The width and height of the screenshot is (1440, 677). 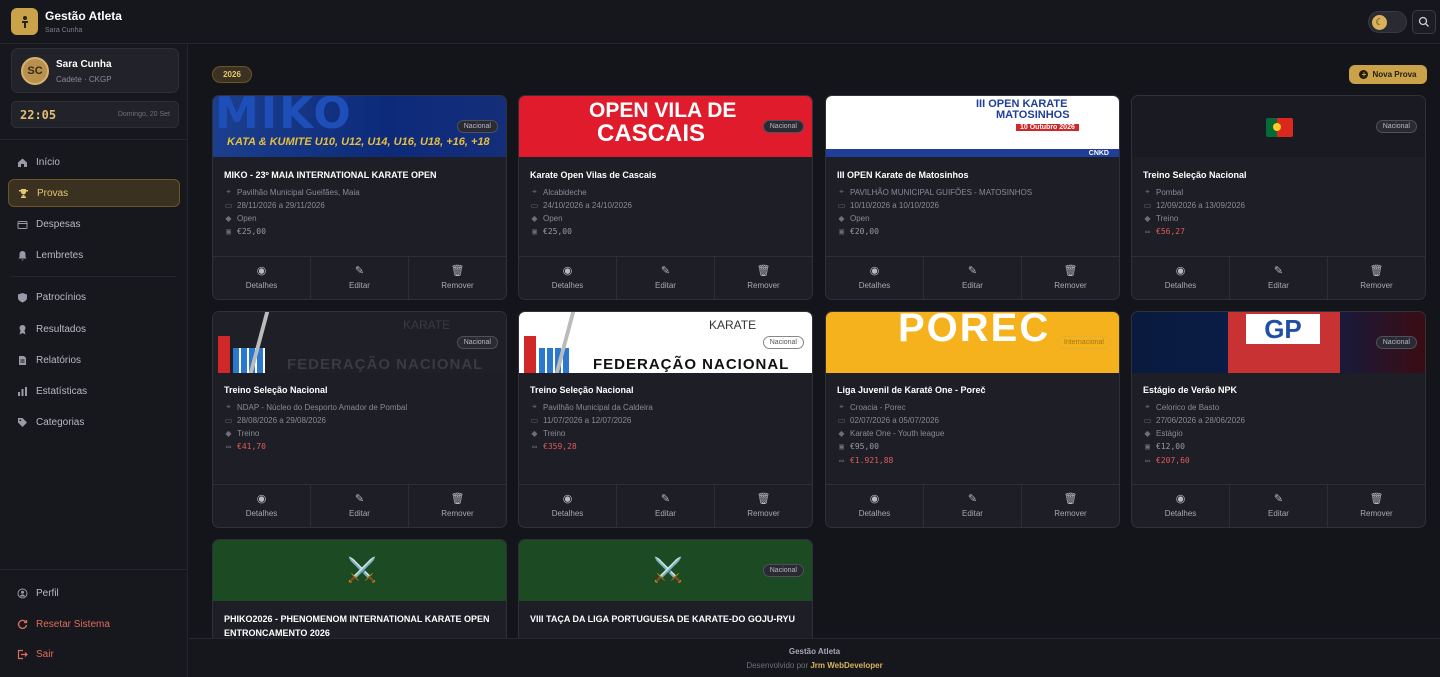 What do you see at coordinates (94, 422) in the screenshot?
I see `sidebar-item-categorias: Categorias` at bounding box center [94, 422].